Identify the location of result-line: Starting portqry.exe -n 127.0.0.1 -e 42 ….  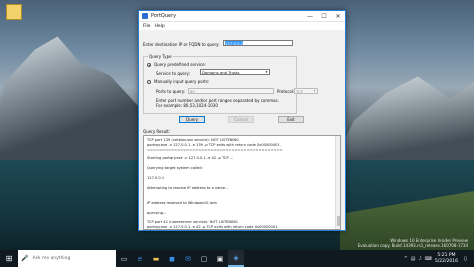
(190, 158).